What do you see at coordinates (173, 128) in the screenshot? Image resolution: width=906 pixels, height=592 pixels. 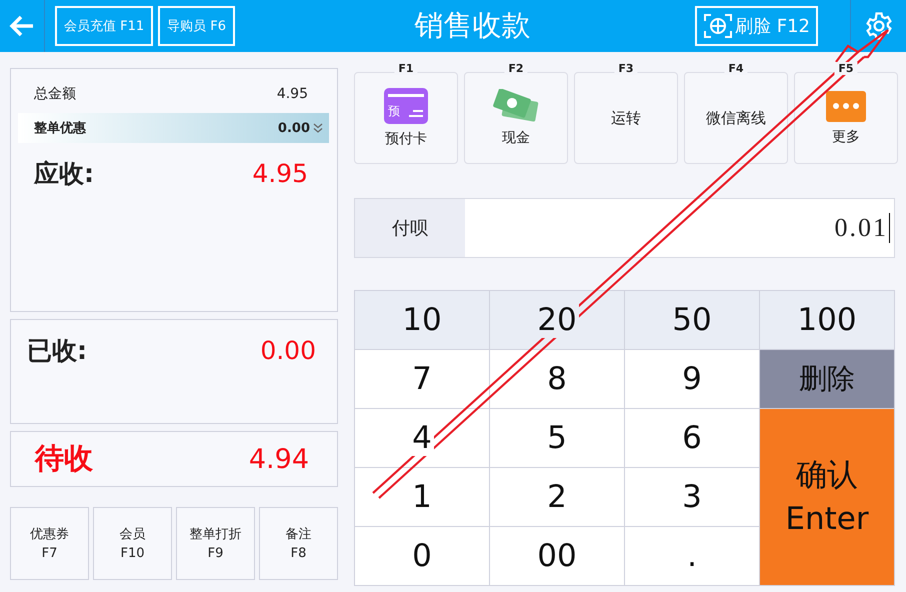 I see `discount-bar: 整单优惠 0.00` at bounding box center [173, 128].